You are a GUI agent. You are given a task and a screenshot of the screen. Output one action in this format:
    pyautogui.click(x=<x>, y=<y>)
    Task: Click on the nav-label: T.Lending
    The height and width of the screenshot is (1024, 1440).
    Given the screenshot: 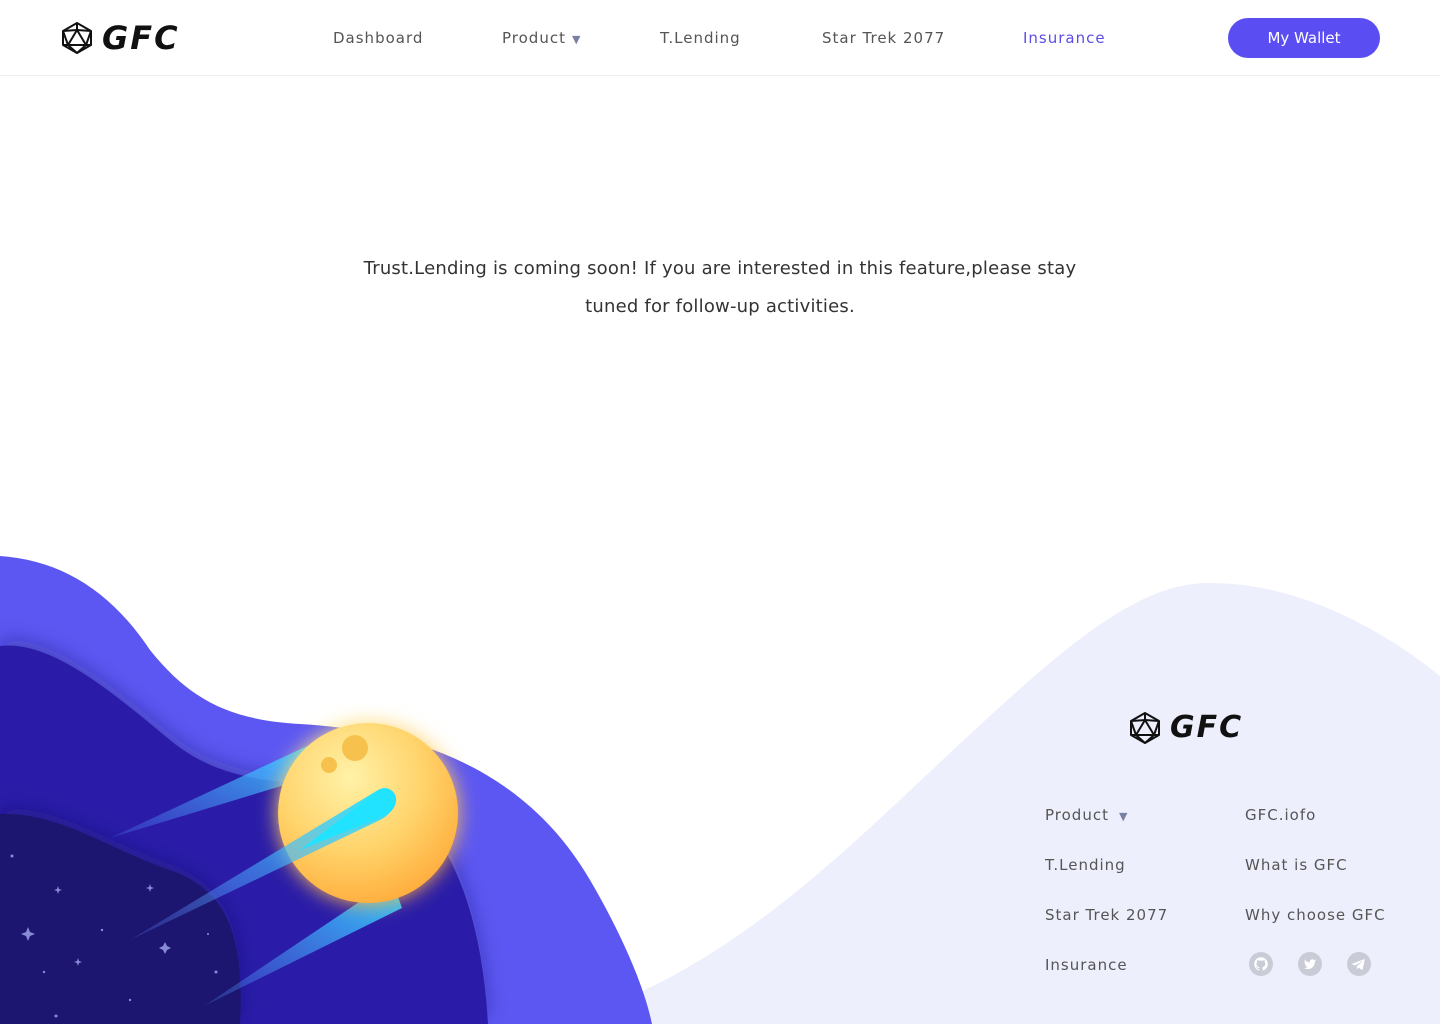 What is the action you would take?
    pyautogui.click(x=700, y=38)
    